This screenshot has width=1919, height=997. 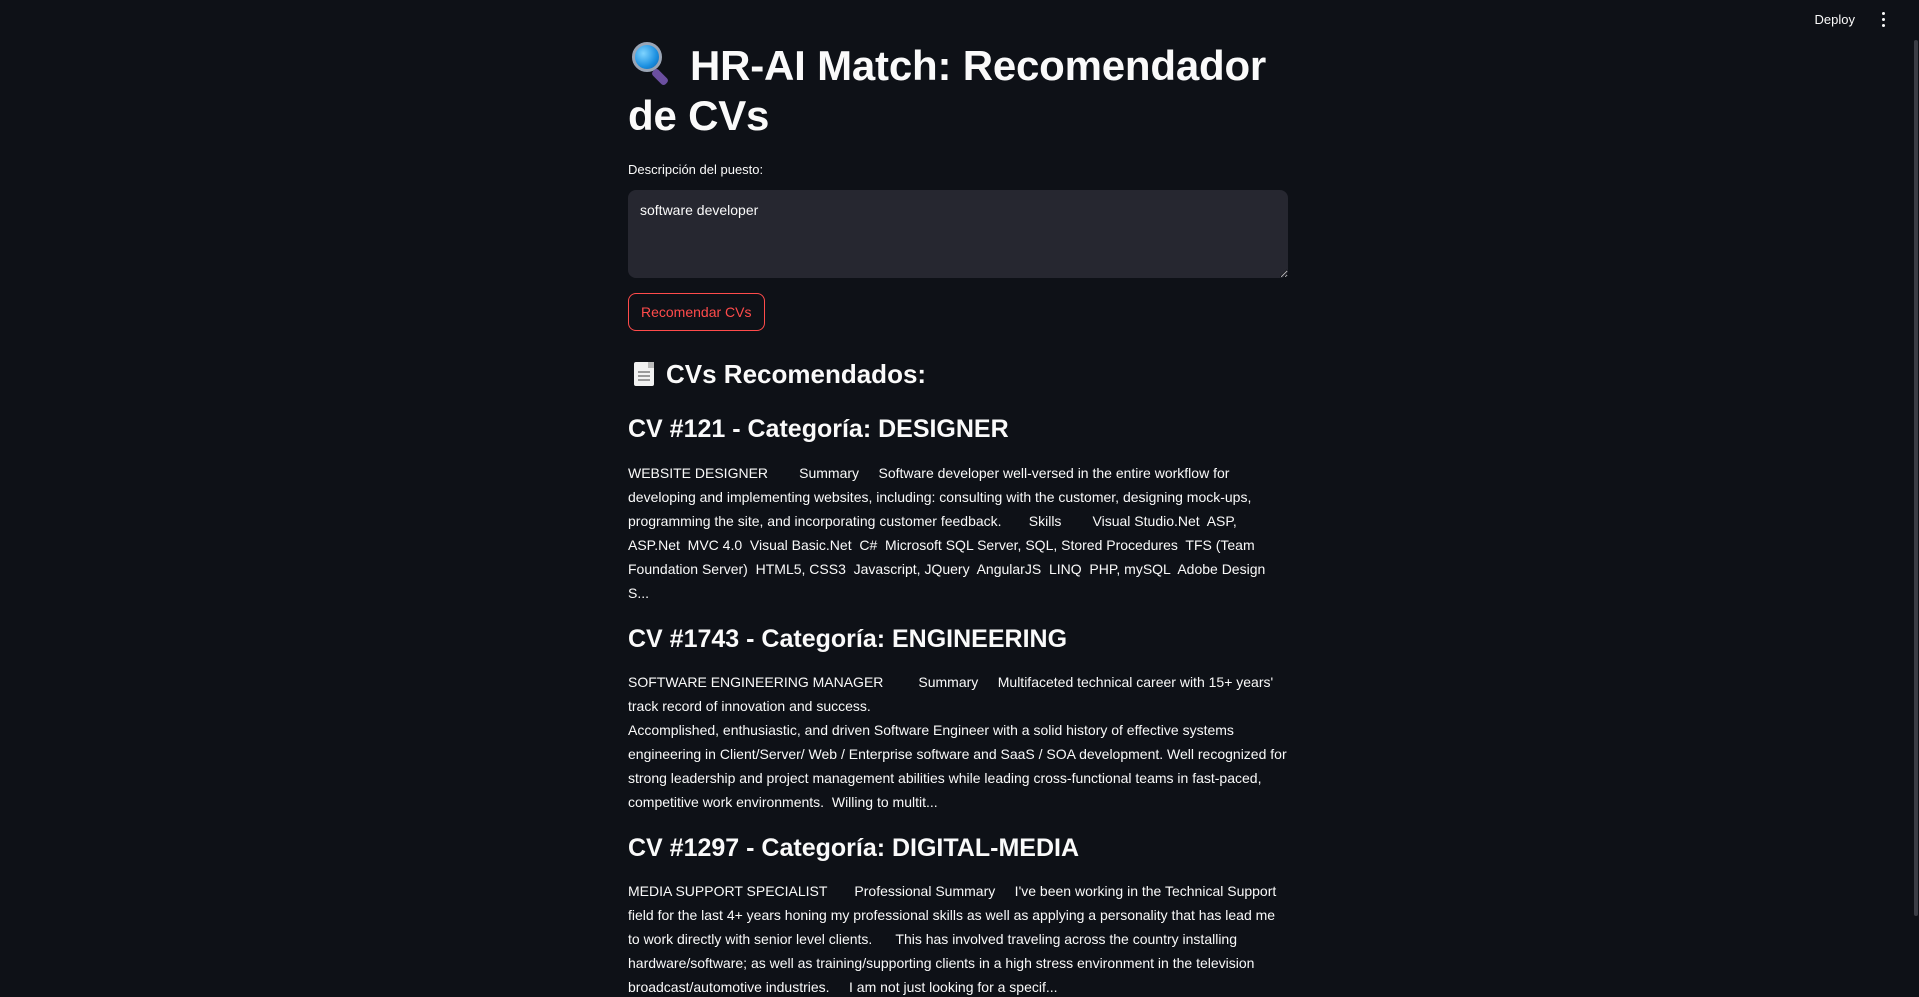 I want to click on page-title: HR-AI Match: Recomendador de CVs, so click(x=958, y=90).